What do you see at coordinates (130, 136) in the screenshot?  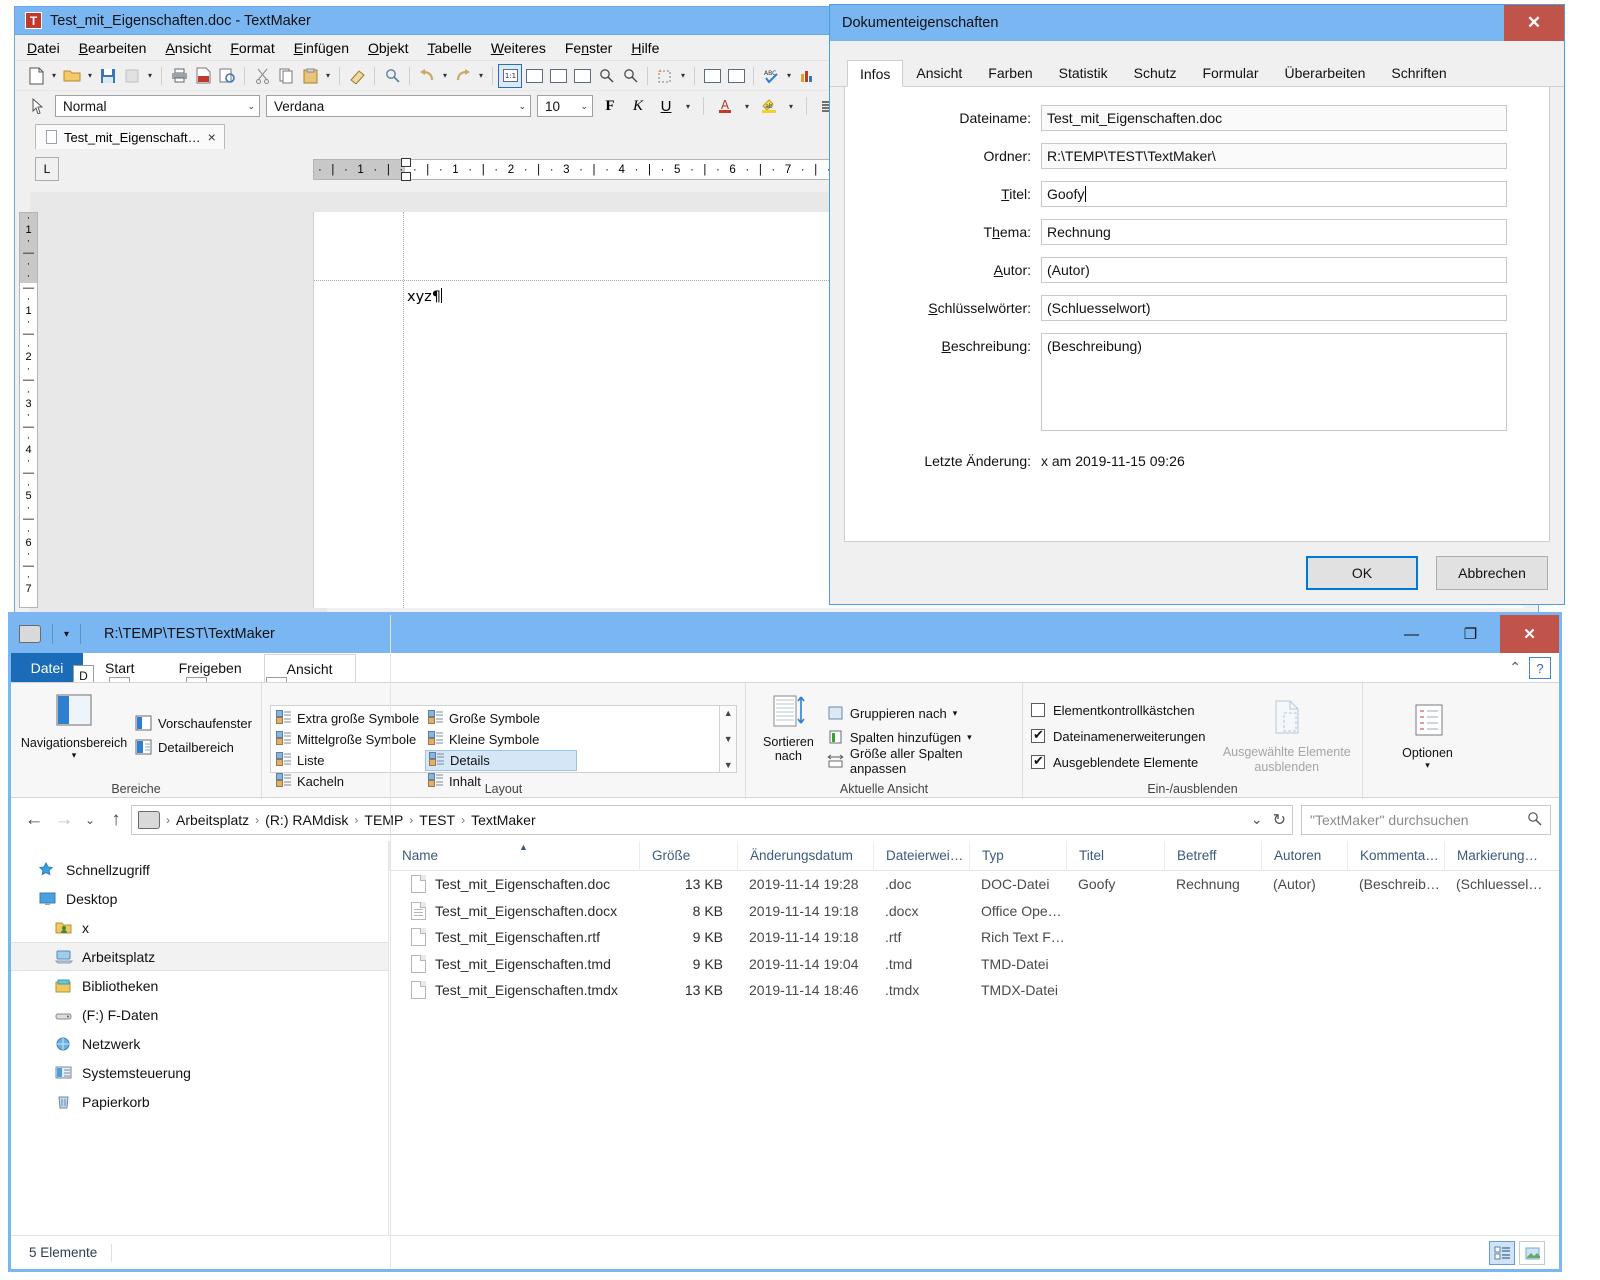 I see `document-tab: Test_mit_Eigenschaft… ×` at bounding box center [130, 136].